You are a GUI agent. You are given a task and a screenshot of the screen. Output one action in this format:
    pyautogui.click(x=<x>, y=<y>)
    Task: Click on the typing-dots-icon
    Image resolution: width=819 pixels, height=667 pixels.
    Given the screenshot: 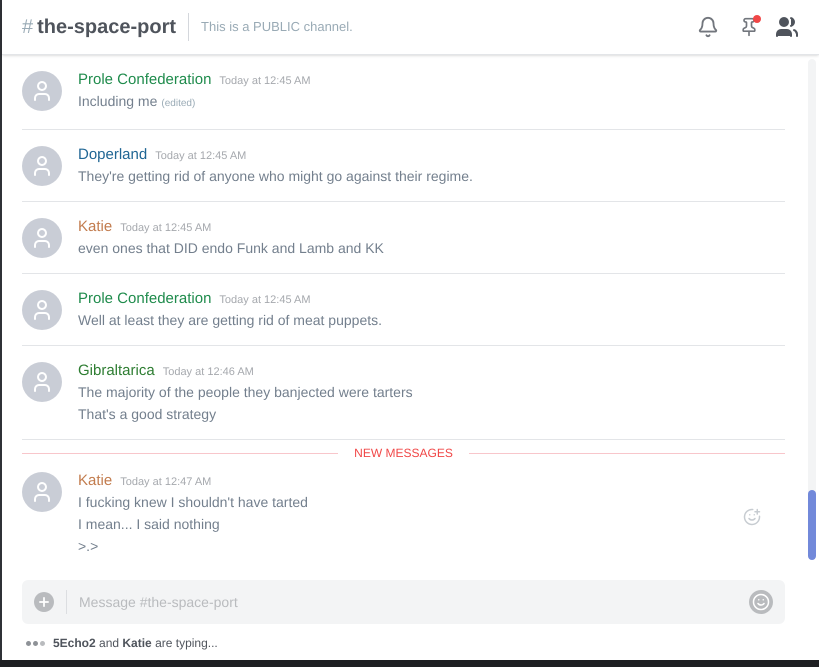 What is the action you would take?
    pyautogui.click(x=35, y=643)
    